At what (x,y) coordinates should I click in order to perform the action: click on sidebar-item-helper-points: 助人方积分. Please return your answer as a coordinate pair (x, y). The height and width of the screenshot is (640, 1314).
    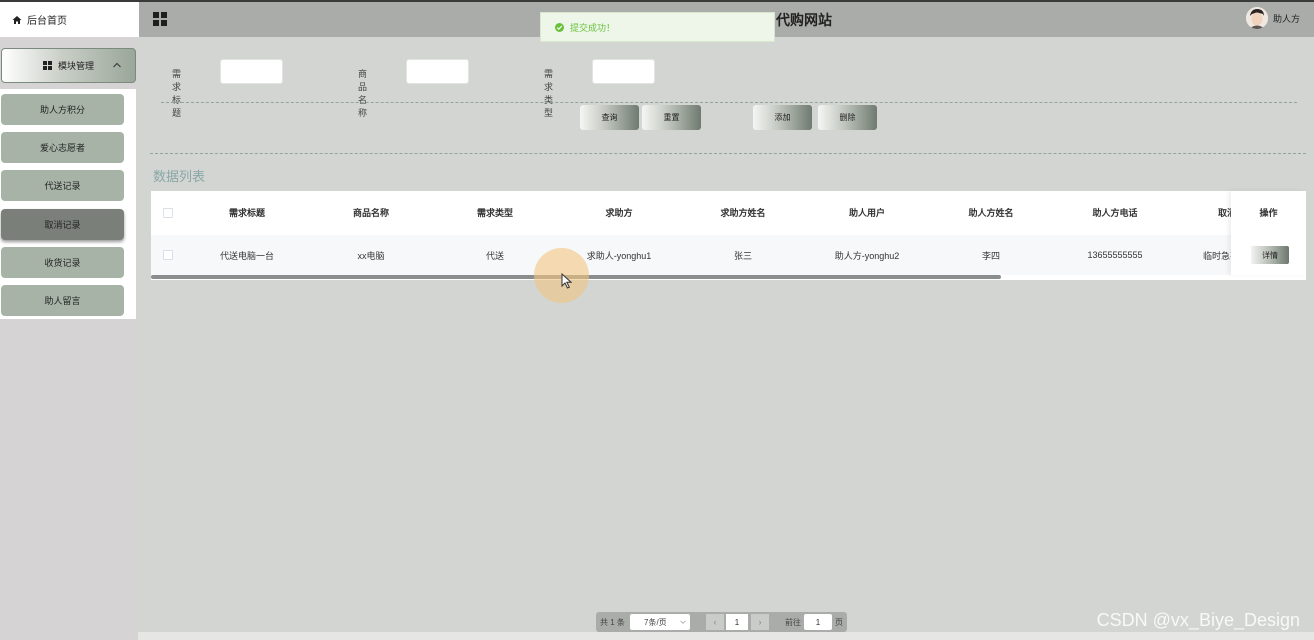
    Looking at the image, I should click on (62, 109).